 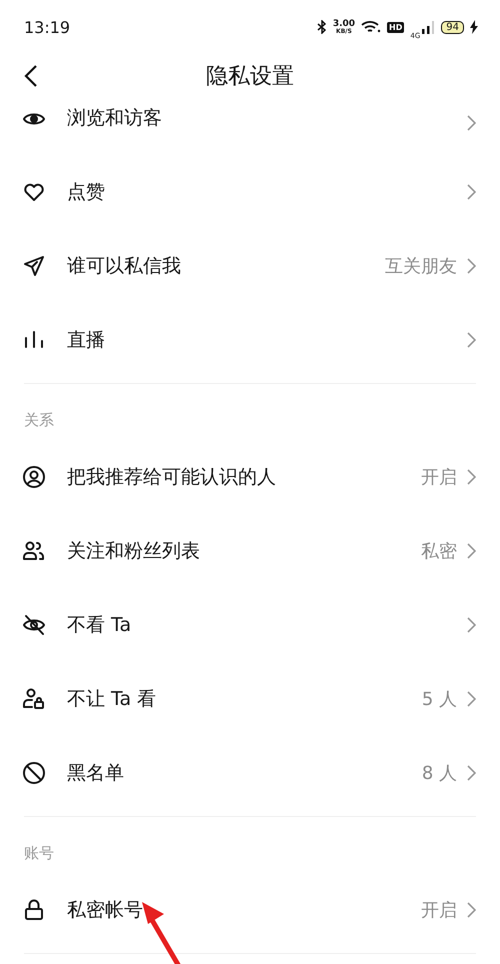 What do you see at coordinates (439, 773) in the screenshot?
I see `row-value: 8 人` at bounding box center [439, 773].